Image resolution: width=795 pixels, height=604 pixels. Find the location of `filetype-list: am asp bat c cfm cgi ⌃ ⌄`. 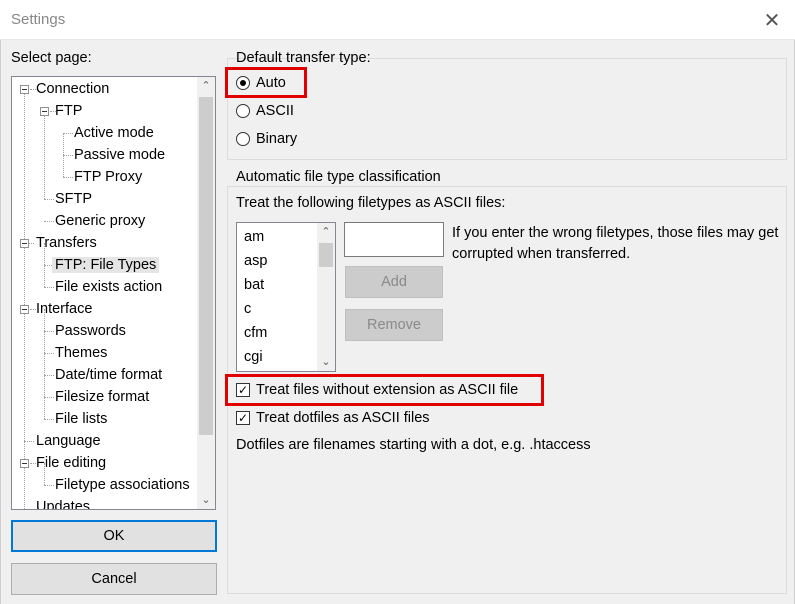

filetype-list: am asp bat c cfm cgi ⌃ ⌄ is located at coordinates (286, 297).